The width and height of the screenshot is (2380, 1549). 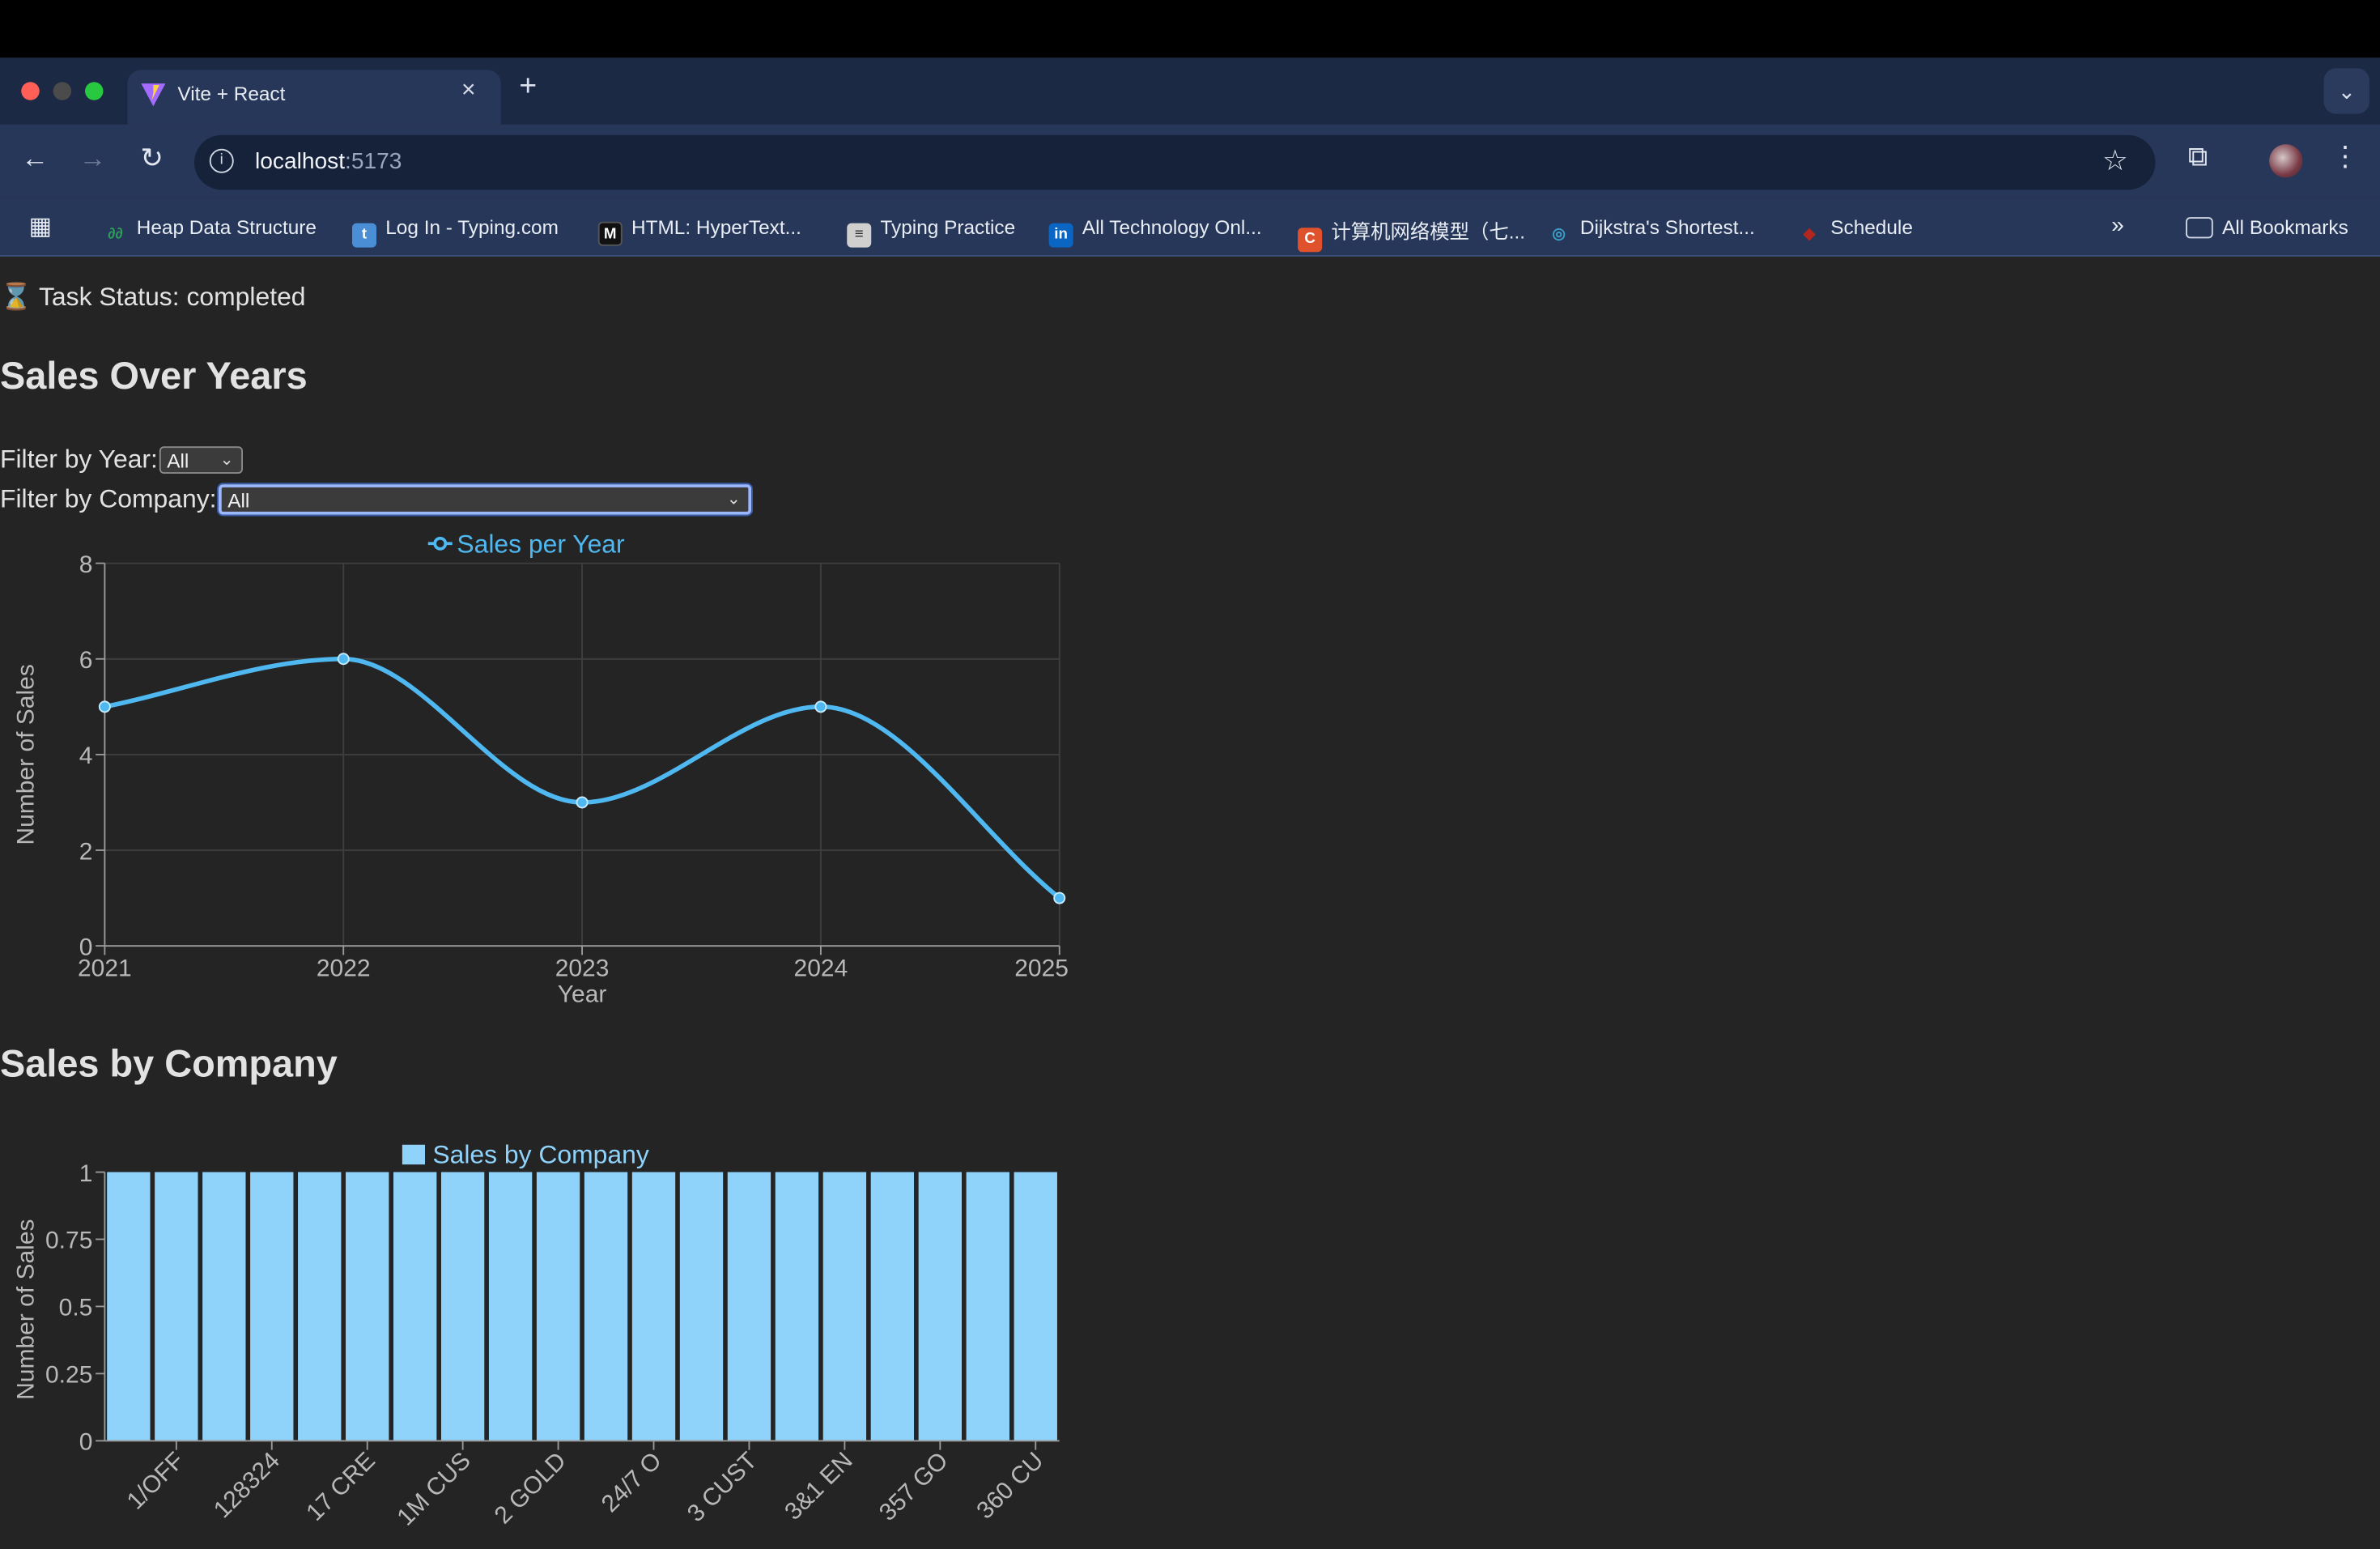 I want to click on back-arrow-icon: ←, so click(x=35, y=158).